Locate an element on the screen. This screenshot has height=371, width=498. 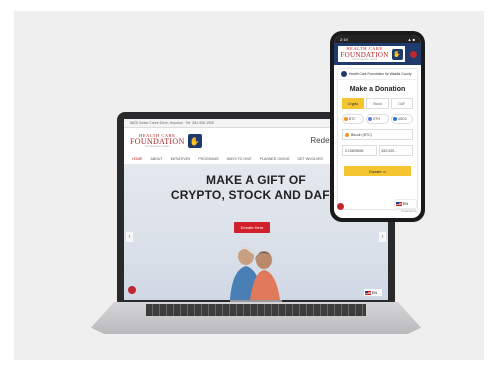
couple-photo is located at coordinates (255, 273).